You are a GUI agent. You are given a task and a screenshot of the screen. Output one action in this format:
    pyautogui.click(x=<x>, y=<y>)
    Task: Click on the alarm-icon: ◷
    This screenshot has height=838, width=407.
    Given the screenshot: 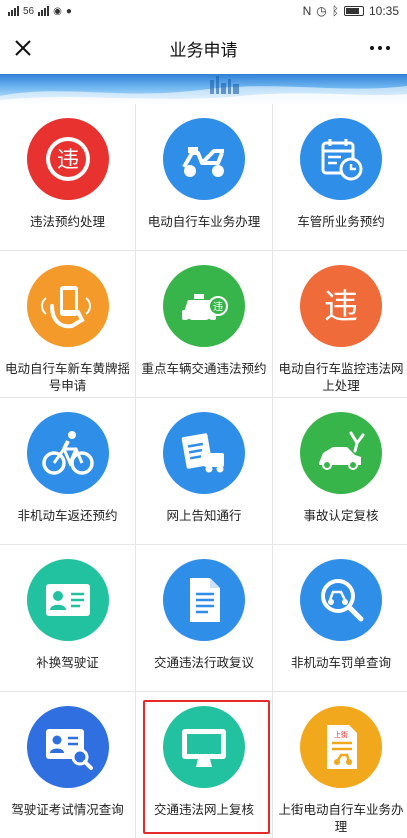 What is the action you would take?
    pyautogui.click(x=321, y=11)
    